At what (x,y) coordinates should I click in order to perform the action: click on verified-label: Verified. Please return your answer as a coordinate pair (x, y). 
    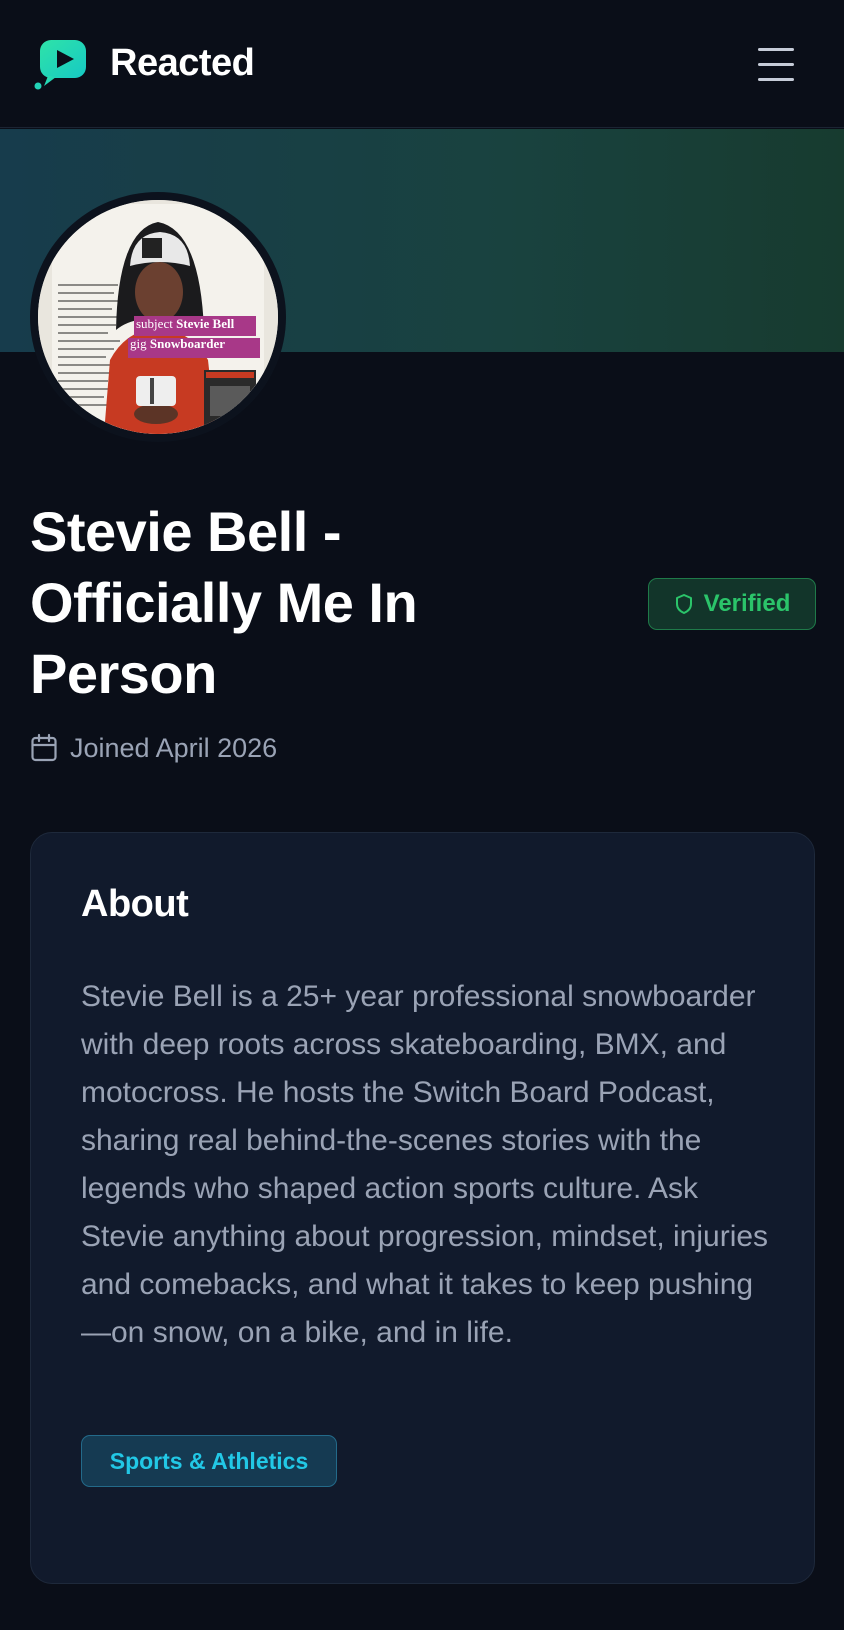
    Looking at the image, I should click on (747, 603).